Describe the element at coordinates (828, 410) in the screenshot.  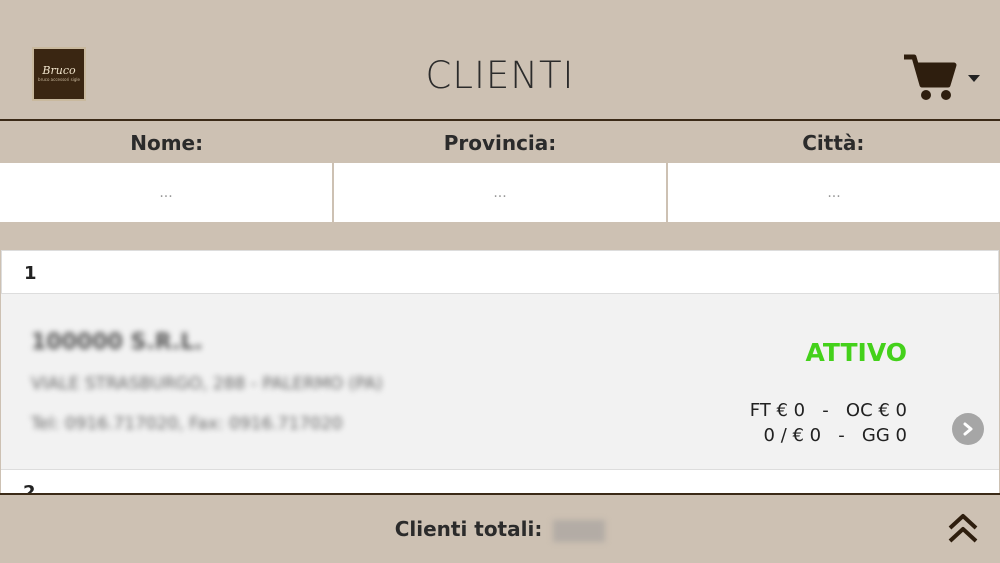
I see `finance-line-1: FT € 0 - OC € 0` at that location.